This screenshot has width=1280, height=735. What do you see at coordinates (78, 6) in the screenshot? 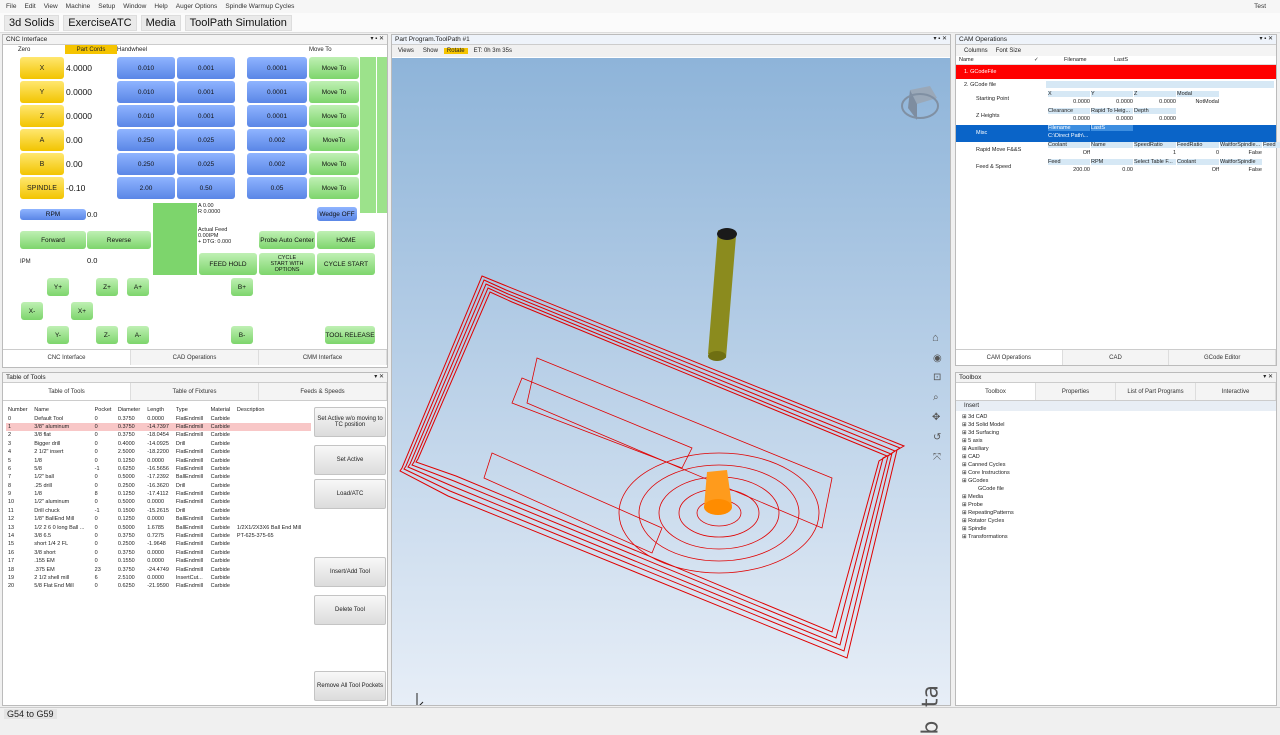
I see `menu-machine: Machine` at bounding box center [78, 6].